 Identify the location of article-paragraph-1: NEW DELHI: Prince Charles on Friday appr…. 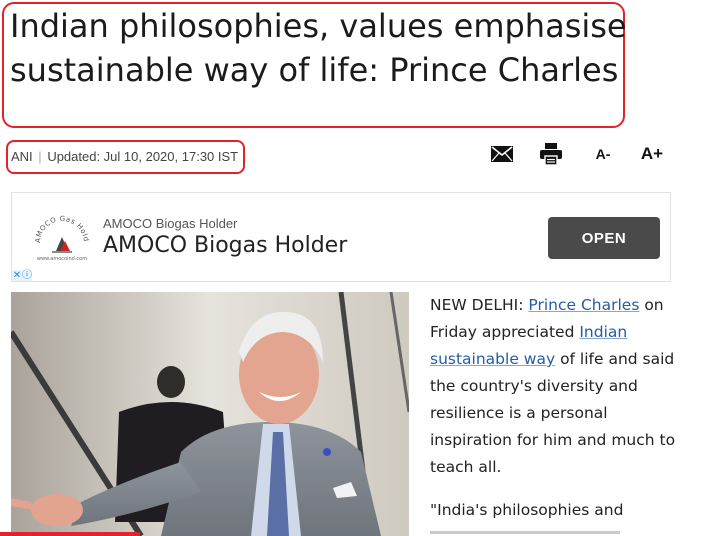
(556, 386).